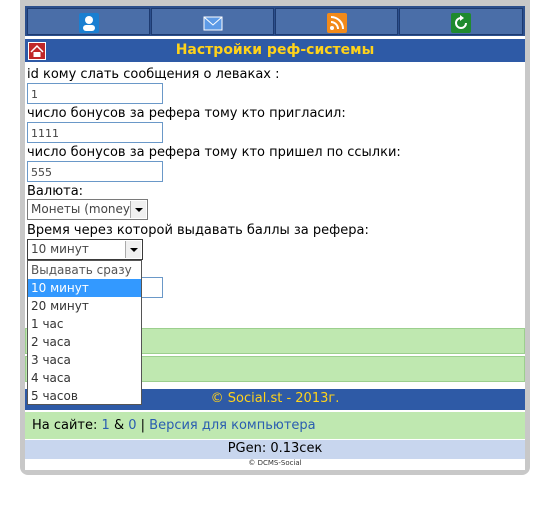 Image resolution: width=558 pixels, height=513 pixels. I want to click on dropdown-option: 10 минут, so click(84, 288).